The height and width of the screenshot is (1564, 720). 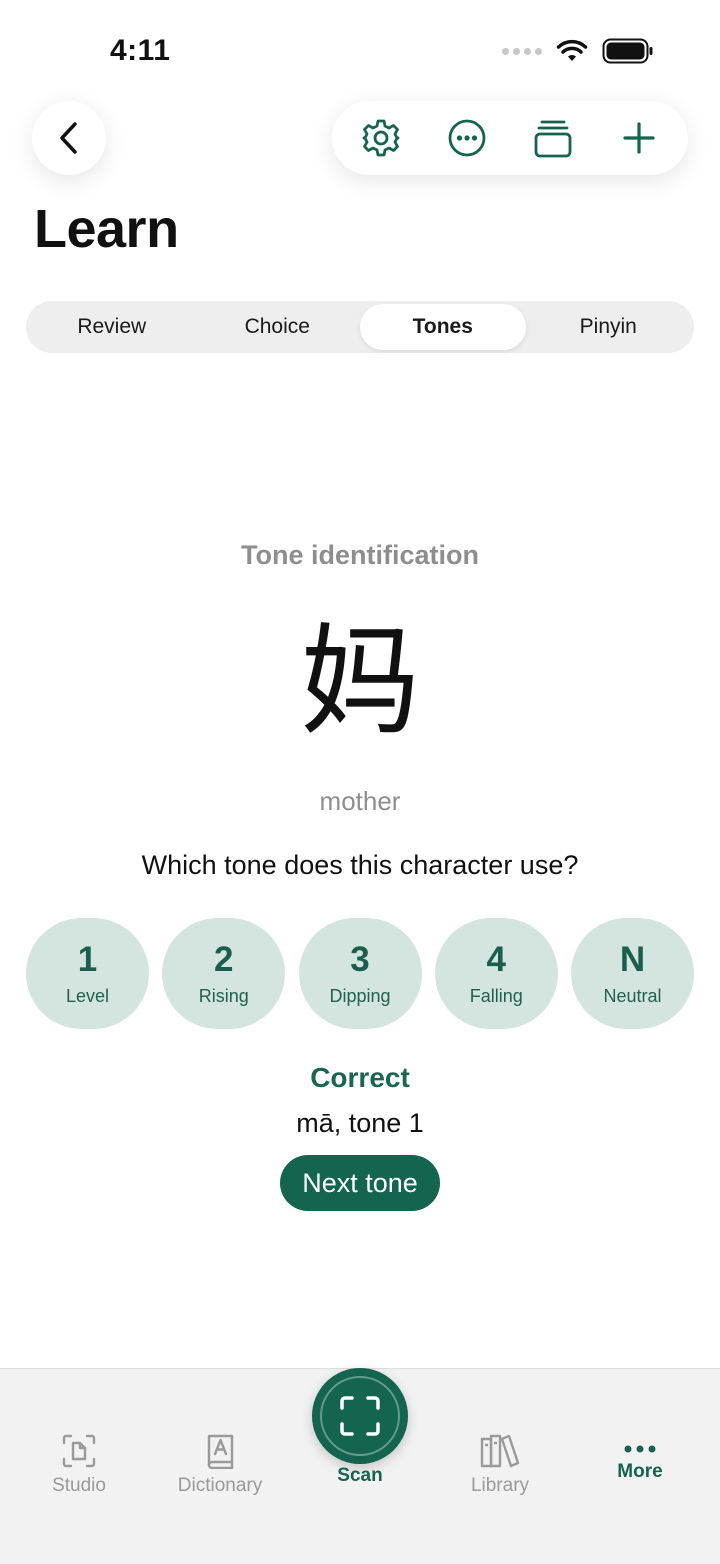 I want to click on back-button, so click(x=69, y=138).